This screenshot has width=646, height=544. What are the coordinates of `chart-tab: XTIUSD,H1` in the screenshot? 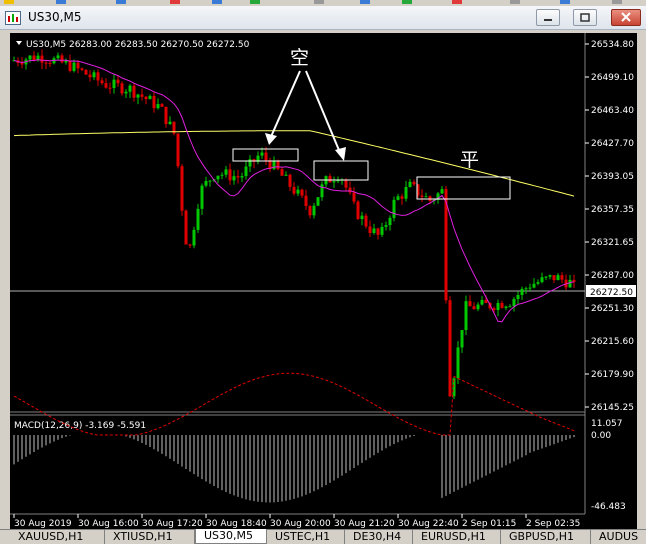 It's located at (150, 537).